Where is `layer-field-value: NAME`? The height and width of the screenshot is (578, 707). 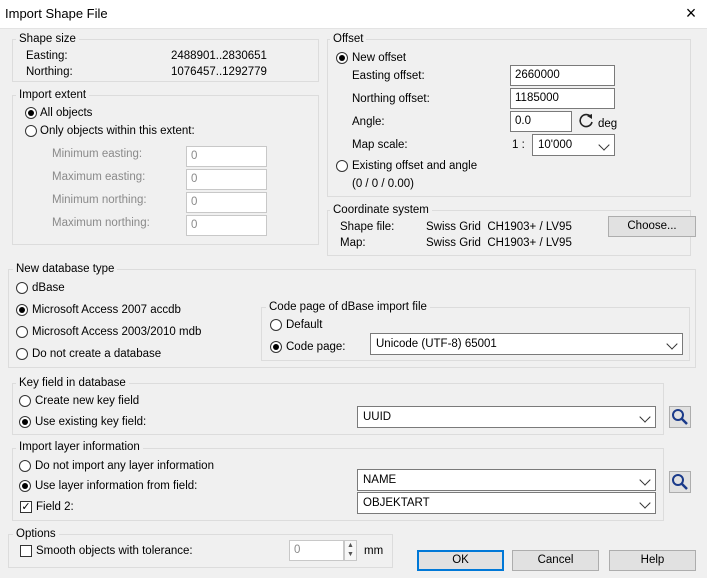 layer-field-value: NAME is located at coordinates (380, 480).